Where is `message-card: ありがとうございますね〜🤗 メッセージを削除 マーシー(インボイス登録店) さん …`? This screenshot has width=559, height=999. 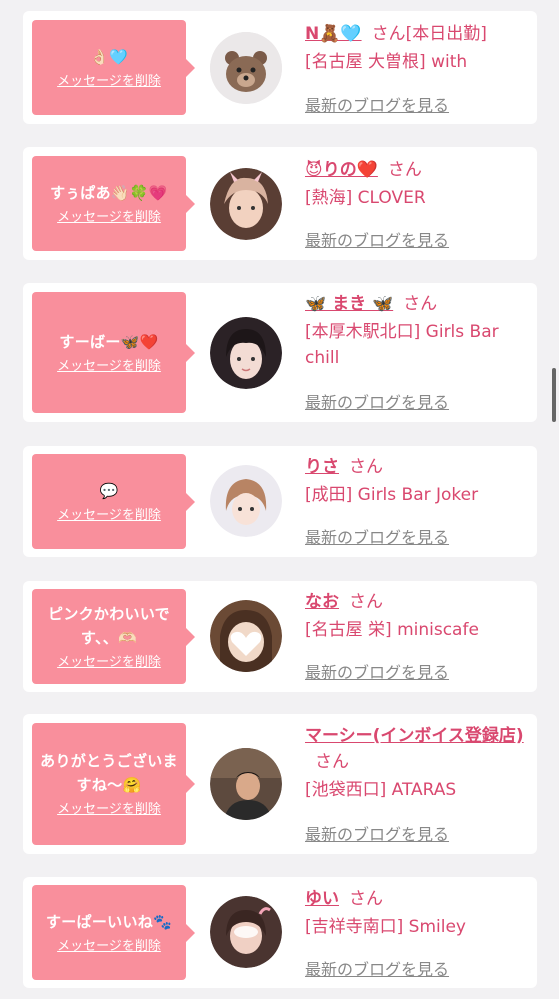 message-card: ありがとうございますね〜🤗 メッセージを削除 マーシー(インボイス登録店) さん … is located at coordinates (280, 784).